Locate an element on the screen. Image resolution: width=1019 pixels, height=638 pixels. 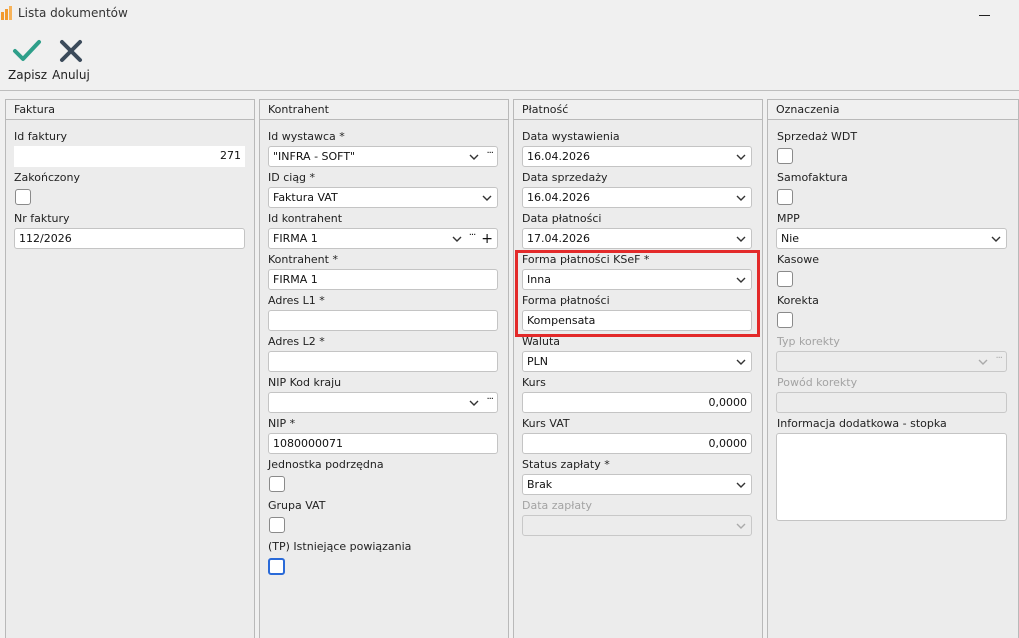
data-zaplaty-select is located at coordinates (637, 525).